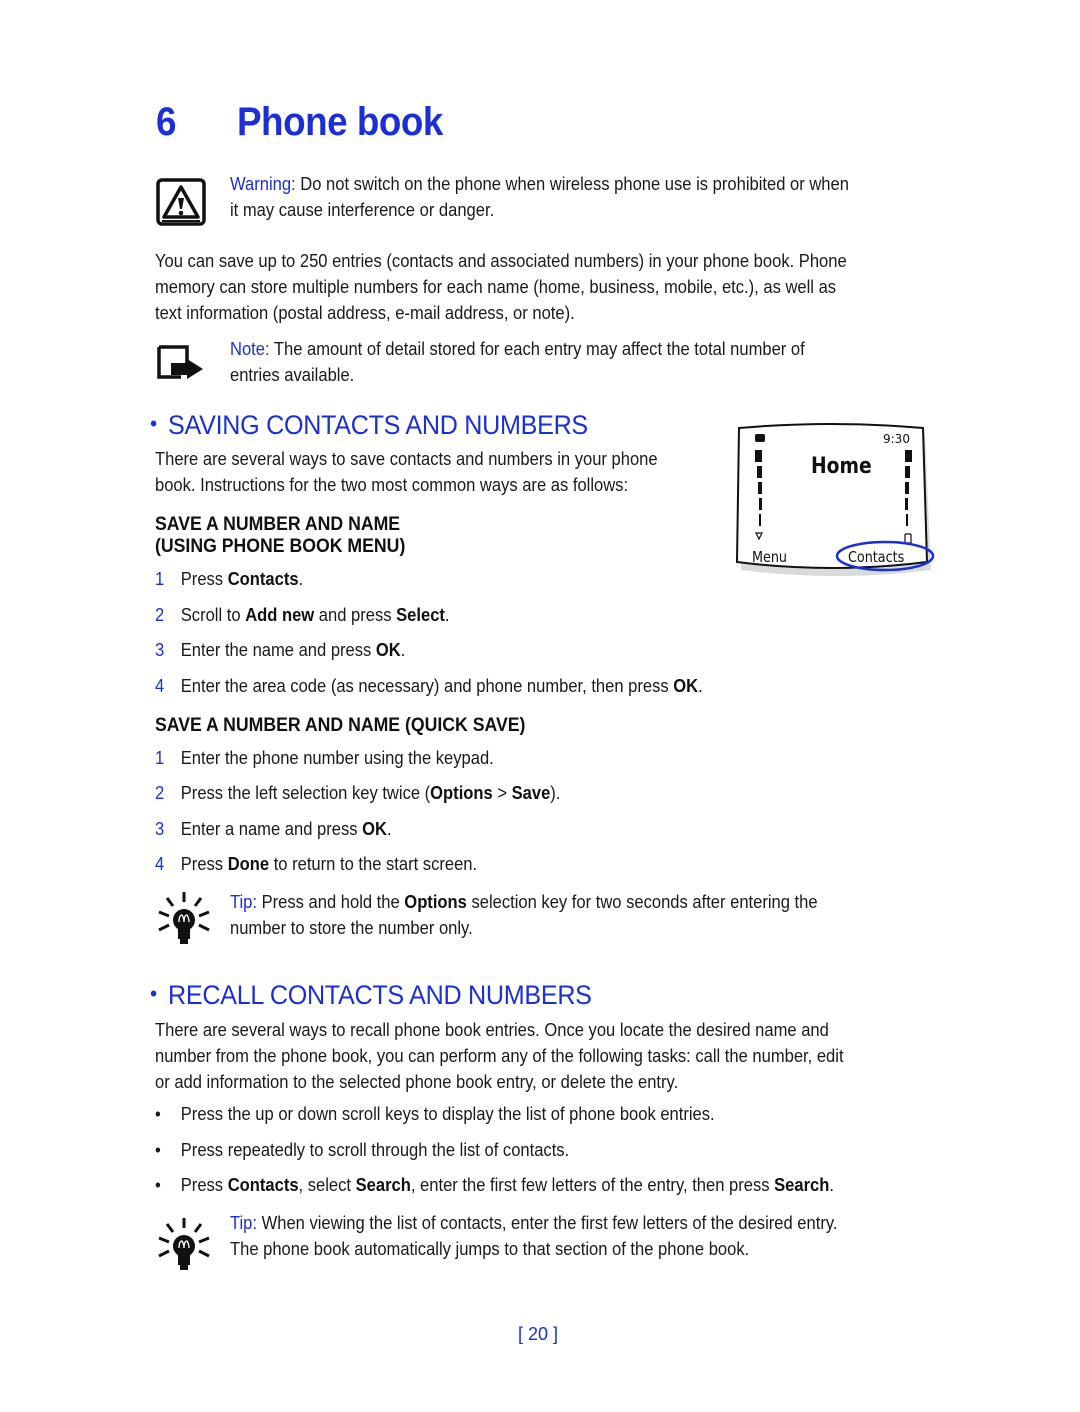 The image size is (1080, 1412). Describe the element at coordinates (333, 902) in the screenshot. I see `tip-text: Press and hold the` at that location.